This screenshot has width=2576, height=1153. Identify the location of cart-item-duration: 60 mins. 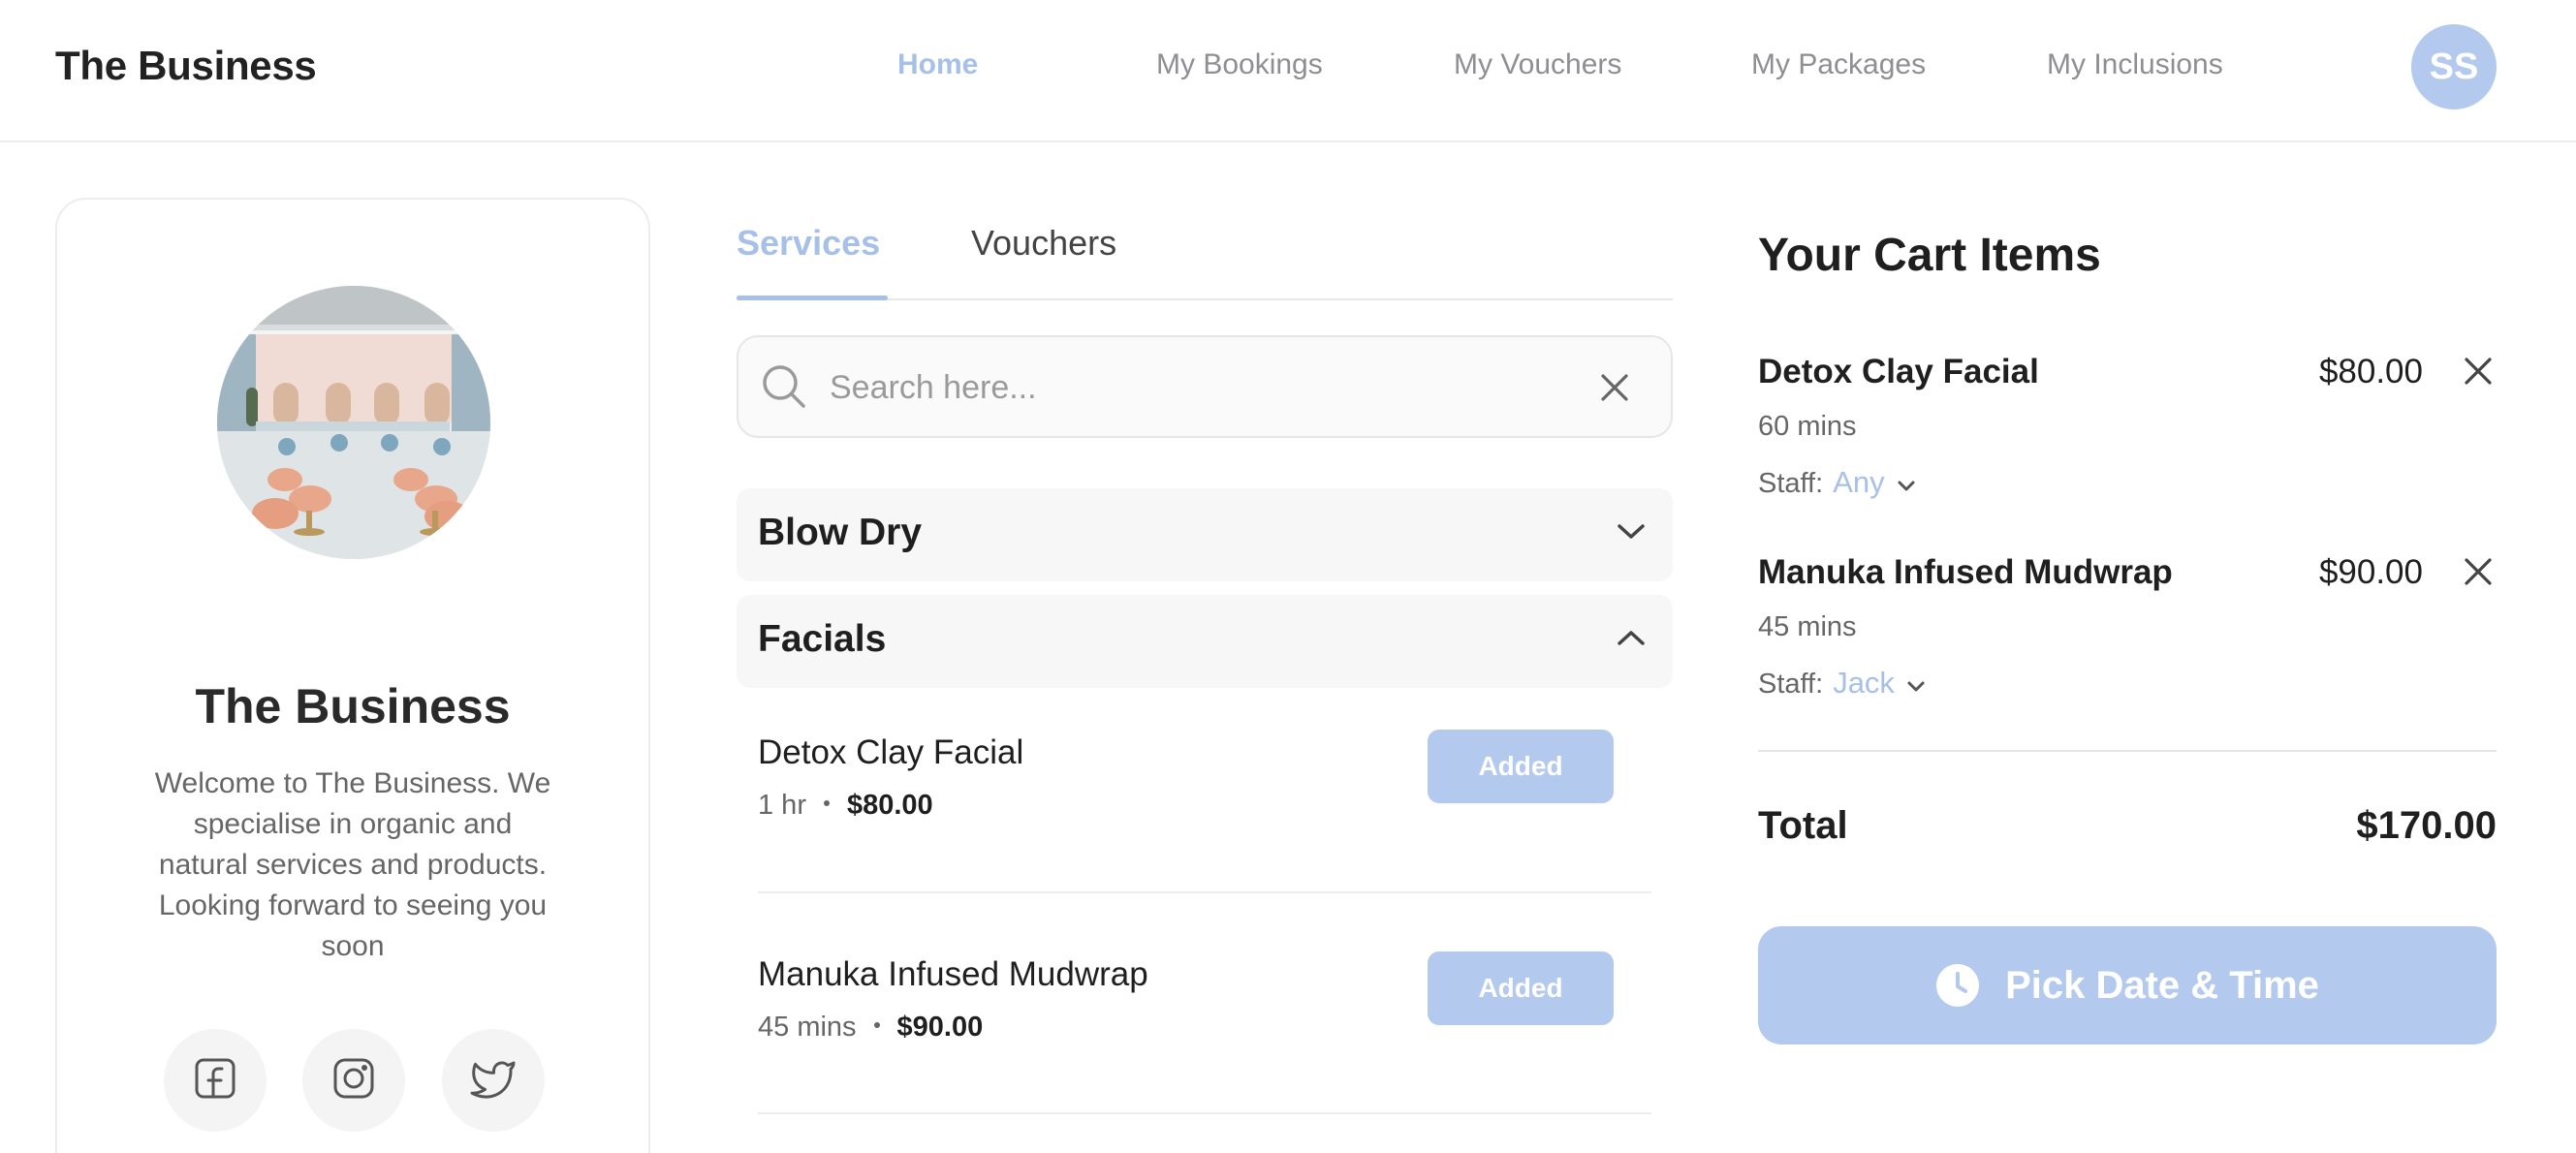
(1807, 426).